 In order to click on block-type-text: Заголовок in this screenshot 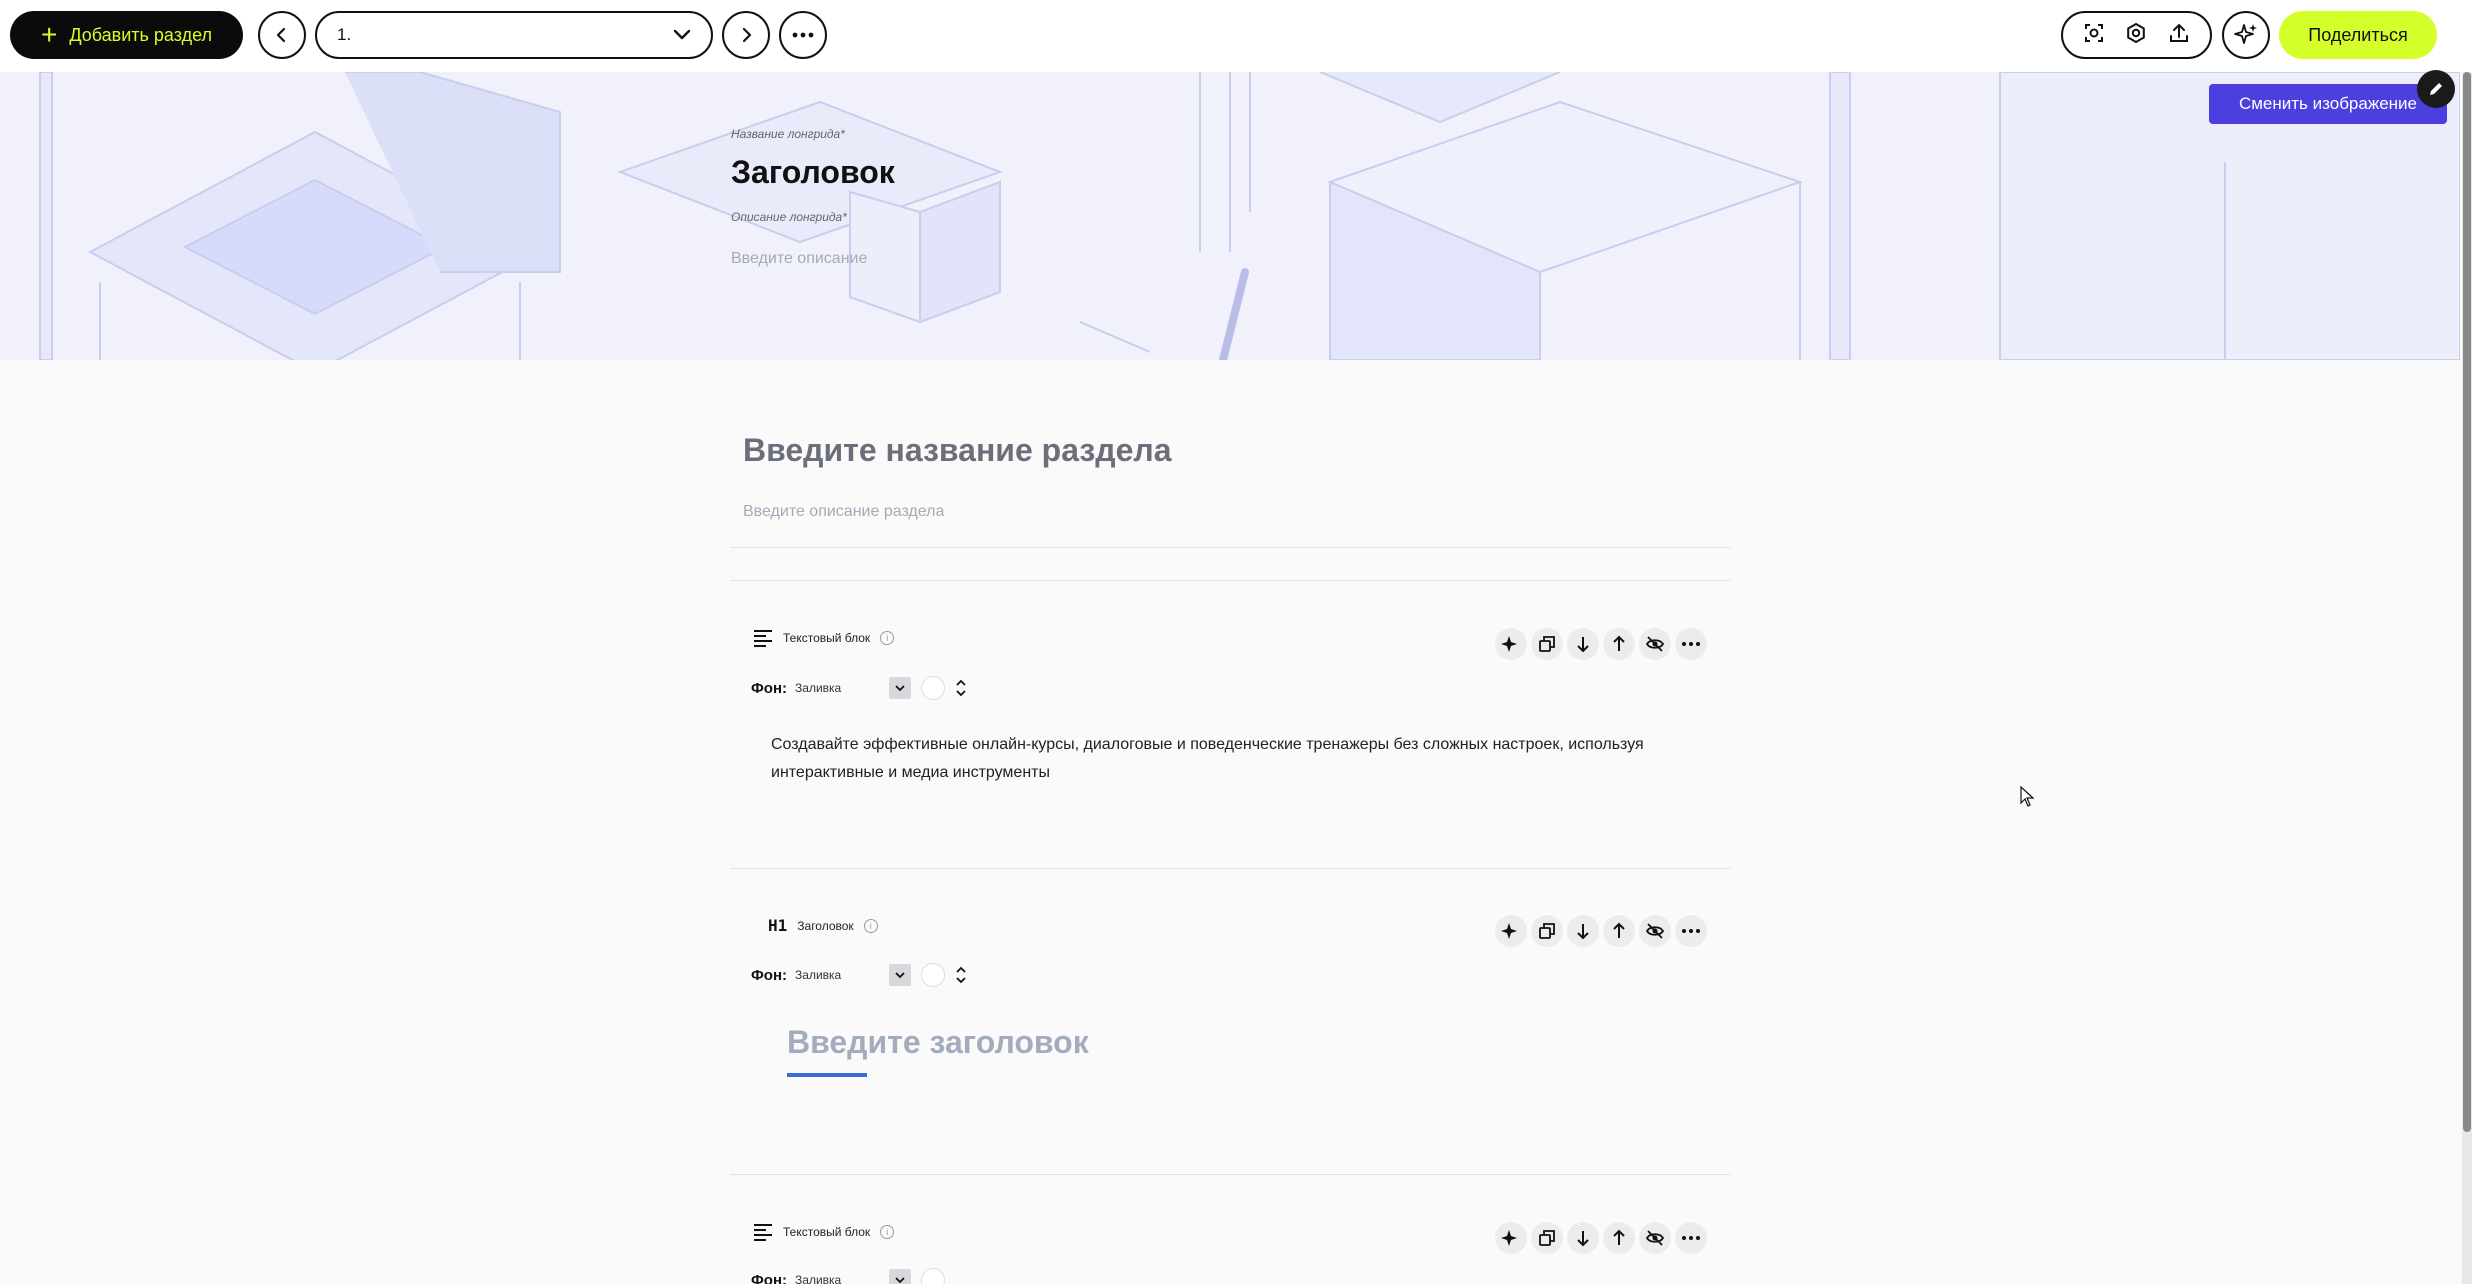, I will do `click(825, 925)`.